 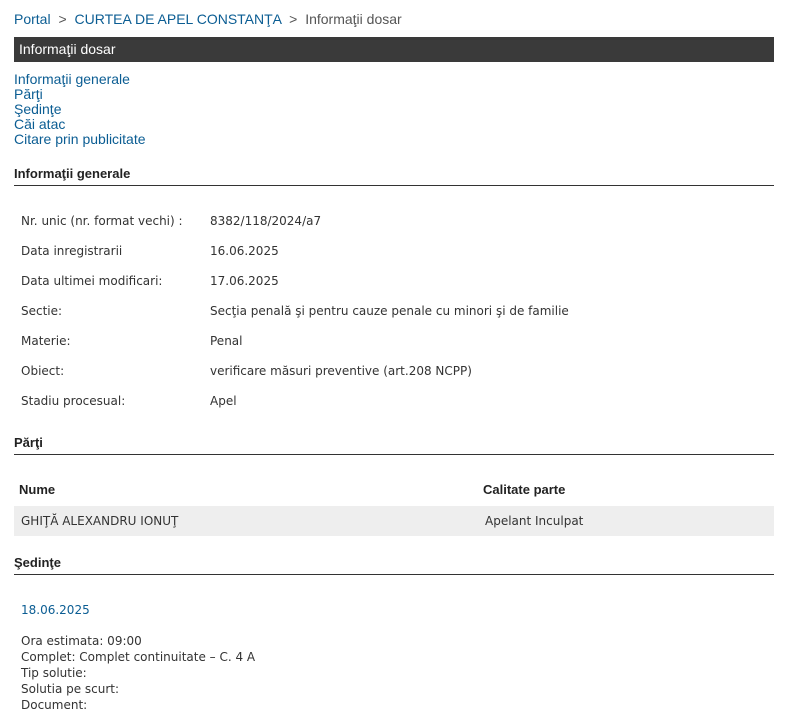 What do you see at coordinates (37, 489) in the screenshot?
I see `column-header-nume: Nume` at bounding box center [37, 489].